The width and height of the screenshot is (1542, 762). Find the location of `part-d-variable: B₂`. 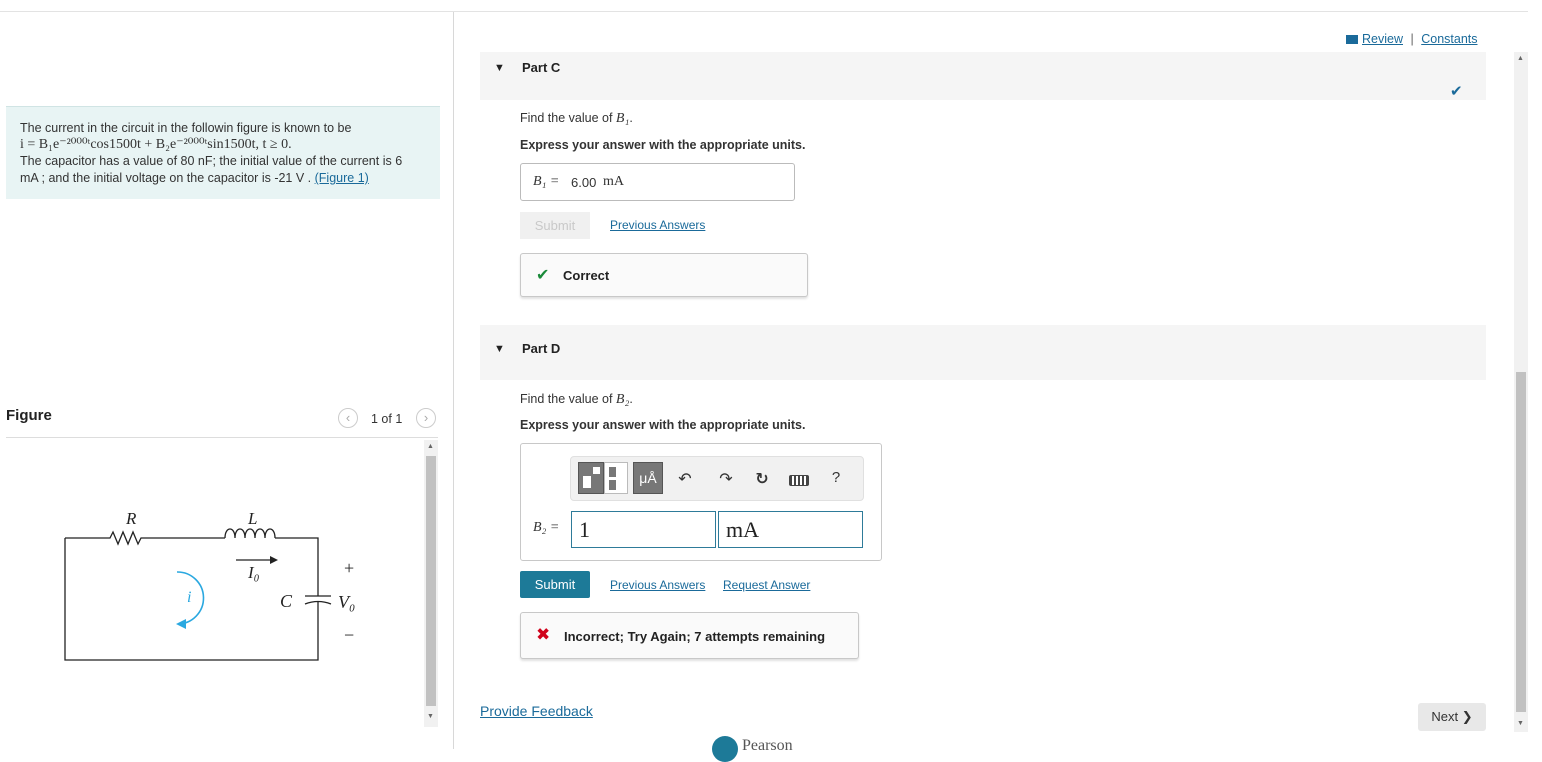

part-d-variable: B₂ is located at coordinates (622, 399).